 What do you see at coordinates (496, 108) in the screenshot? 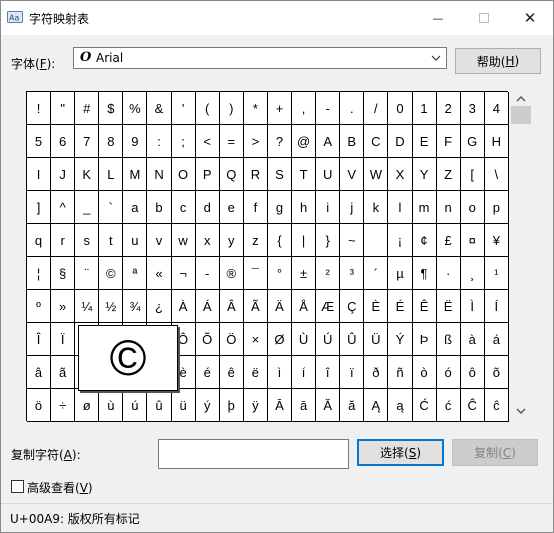
I see `char-cell: 4` at bounding box center [496, 108].